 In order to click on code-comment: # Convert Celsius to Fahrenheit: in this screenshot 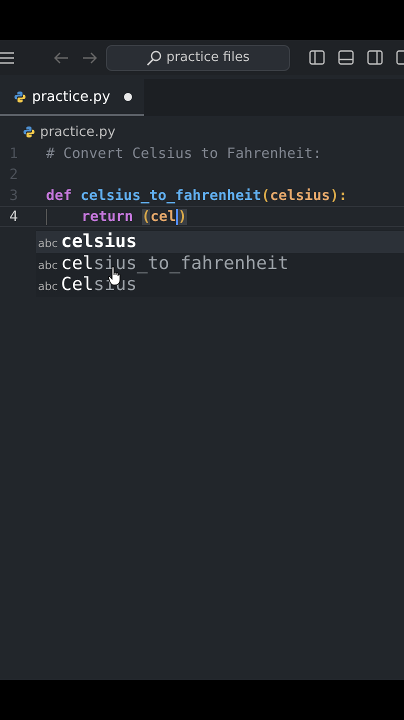, I will do `click(184, 154)`.